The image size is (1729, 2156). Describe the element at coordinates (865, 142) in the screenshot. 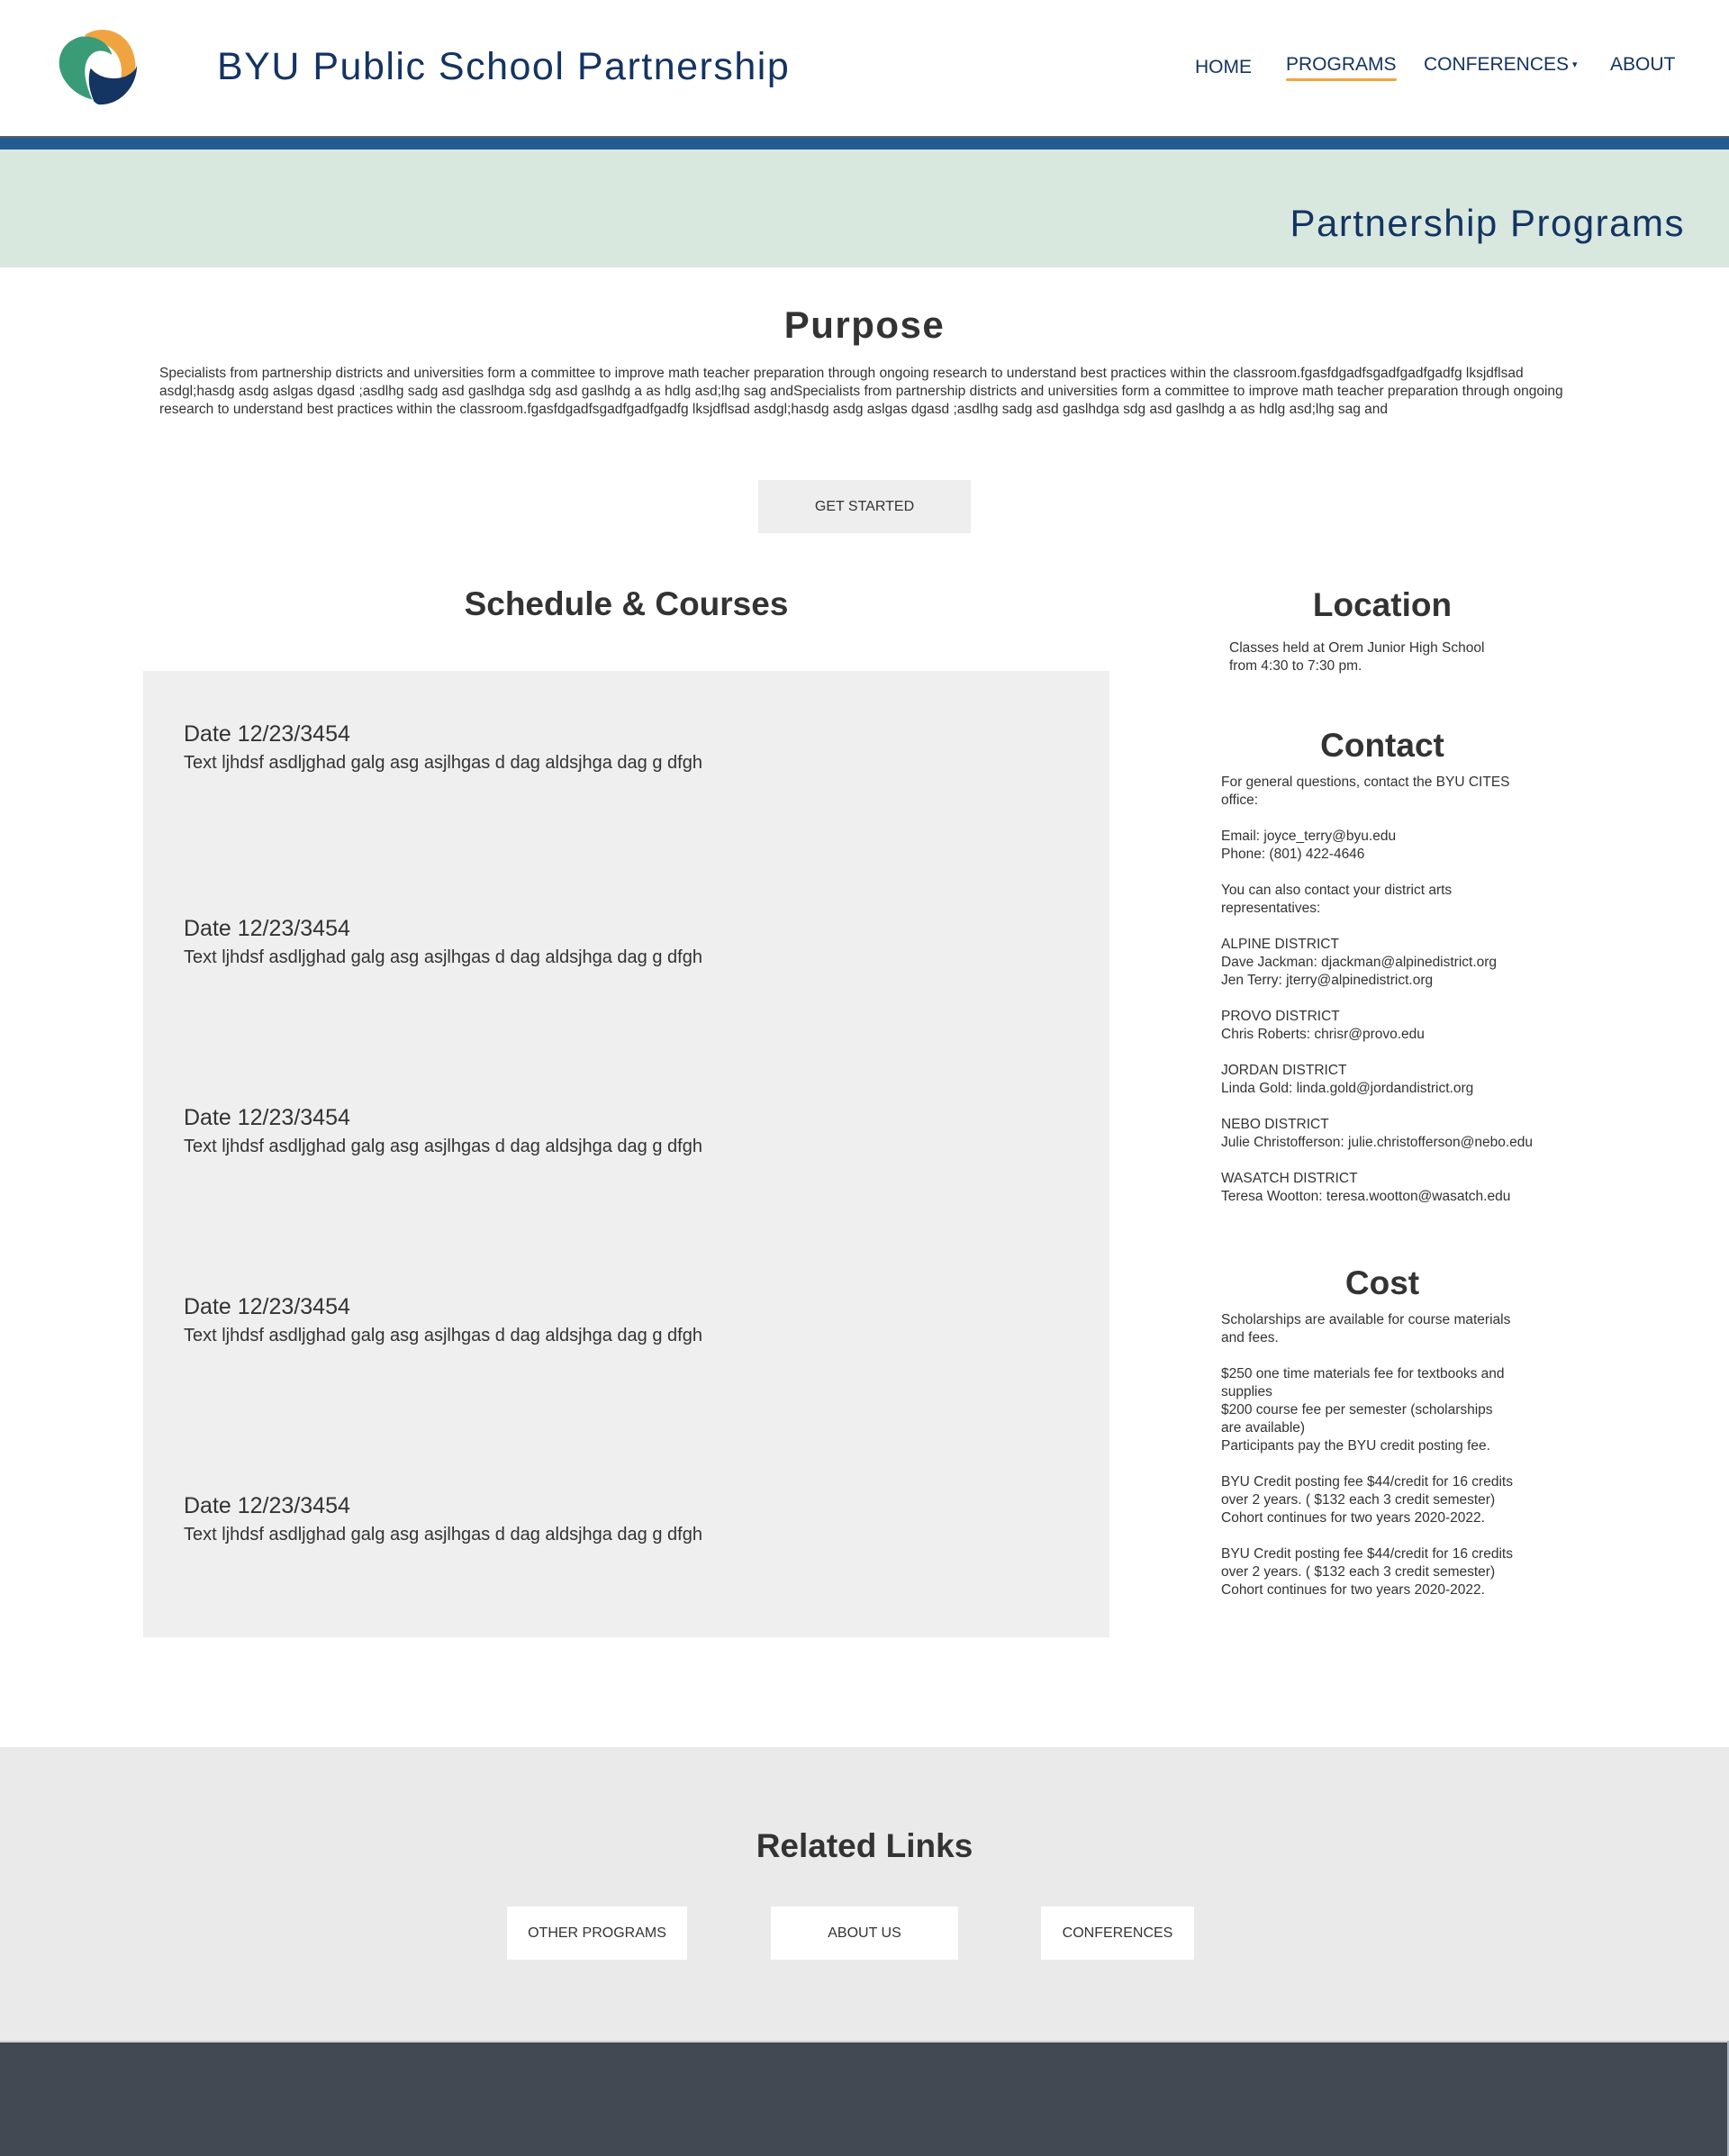

I see `header-divider-bar` at that location.